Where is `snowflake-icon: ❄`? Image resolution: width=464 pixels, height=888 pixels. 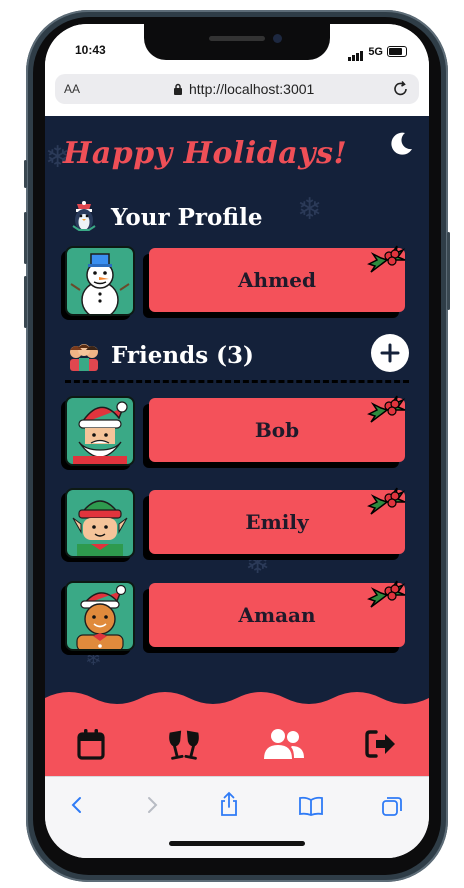
snowflake-icon: ❄ is located at coordinates (310, 209).